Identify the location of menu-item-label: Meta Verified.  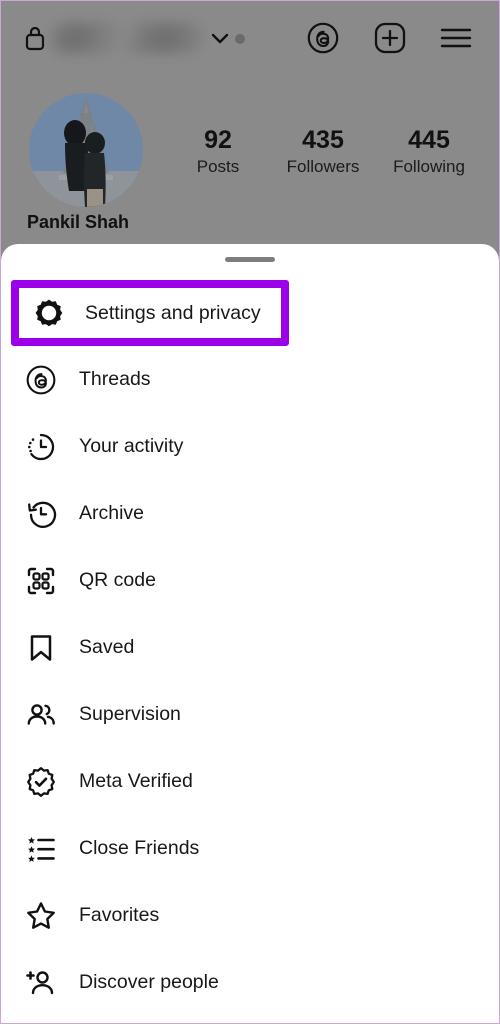
(136, 781).